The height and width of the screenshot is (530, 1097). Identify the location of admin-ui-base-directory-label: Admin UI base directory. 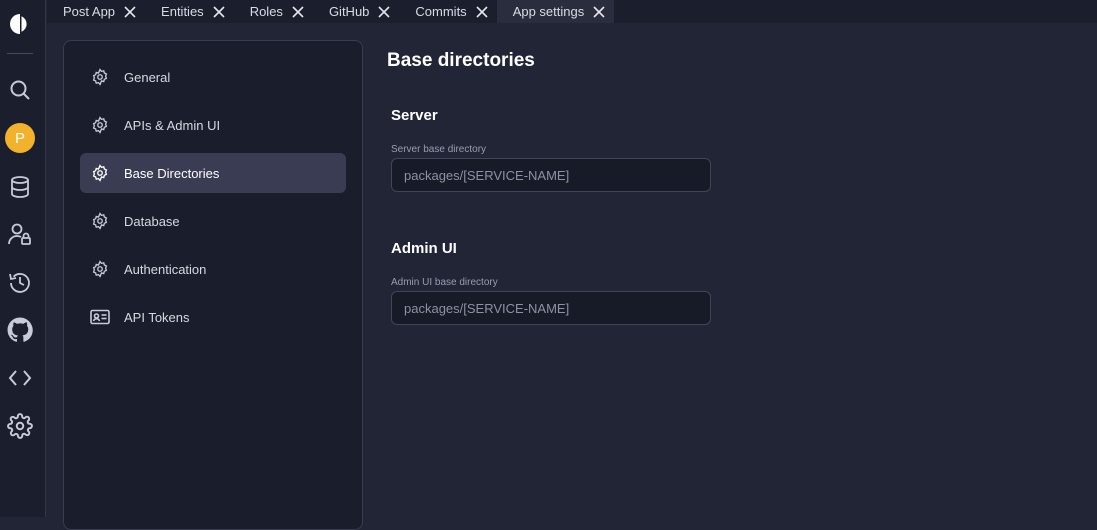
(444, 282).